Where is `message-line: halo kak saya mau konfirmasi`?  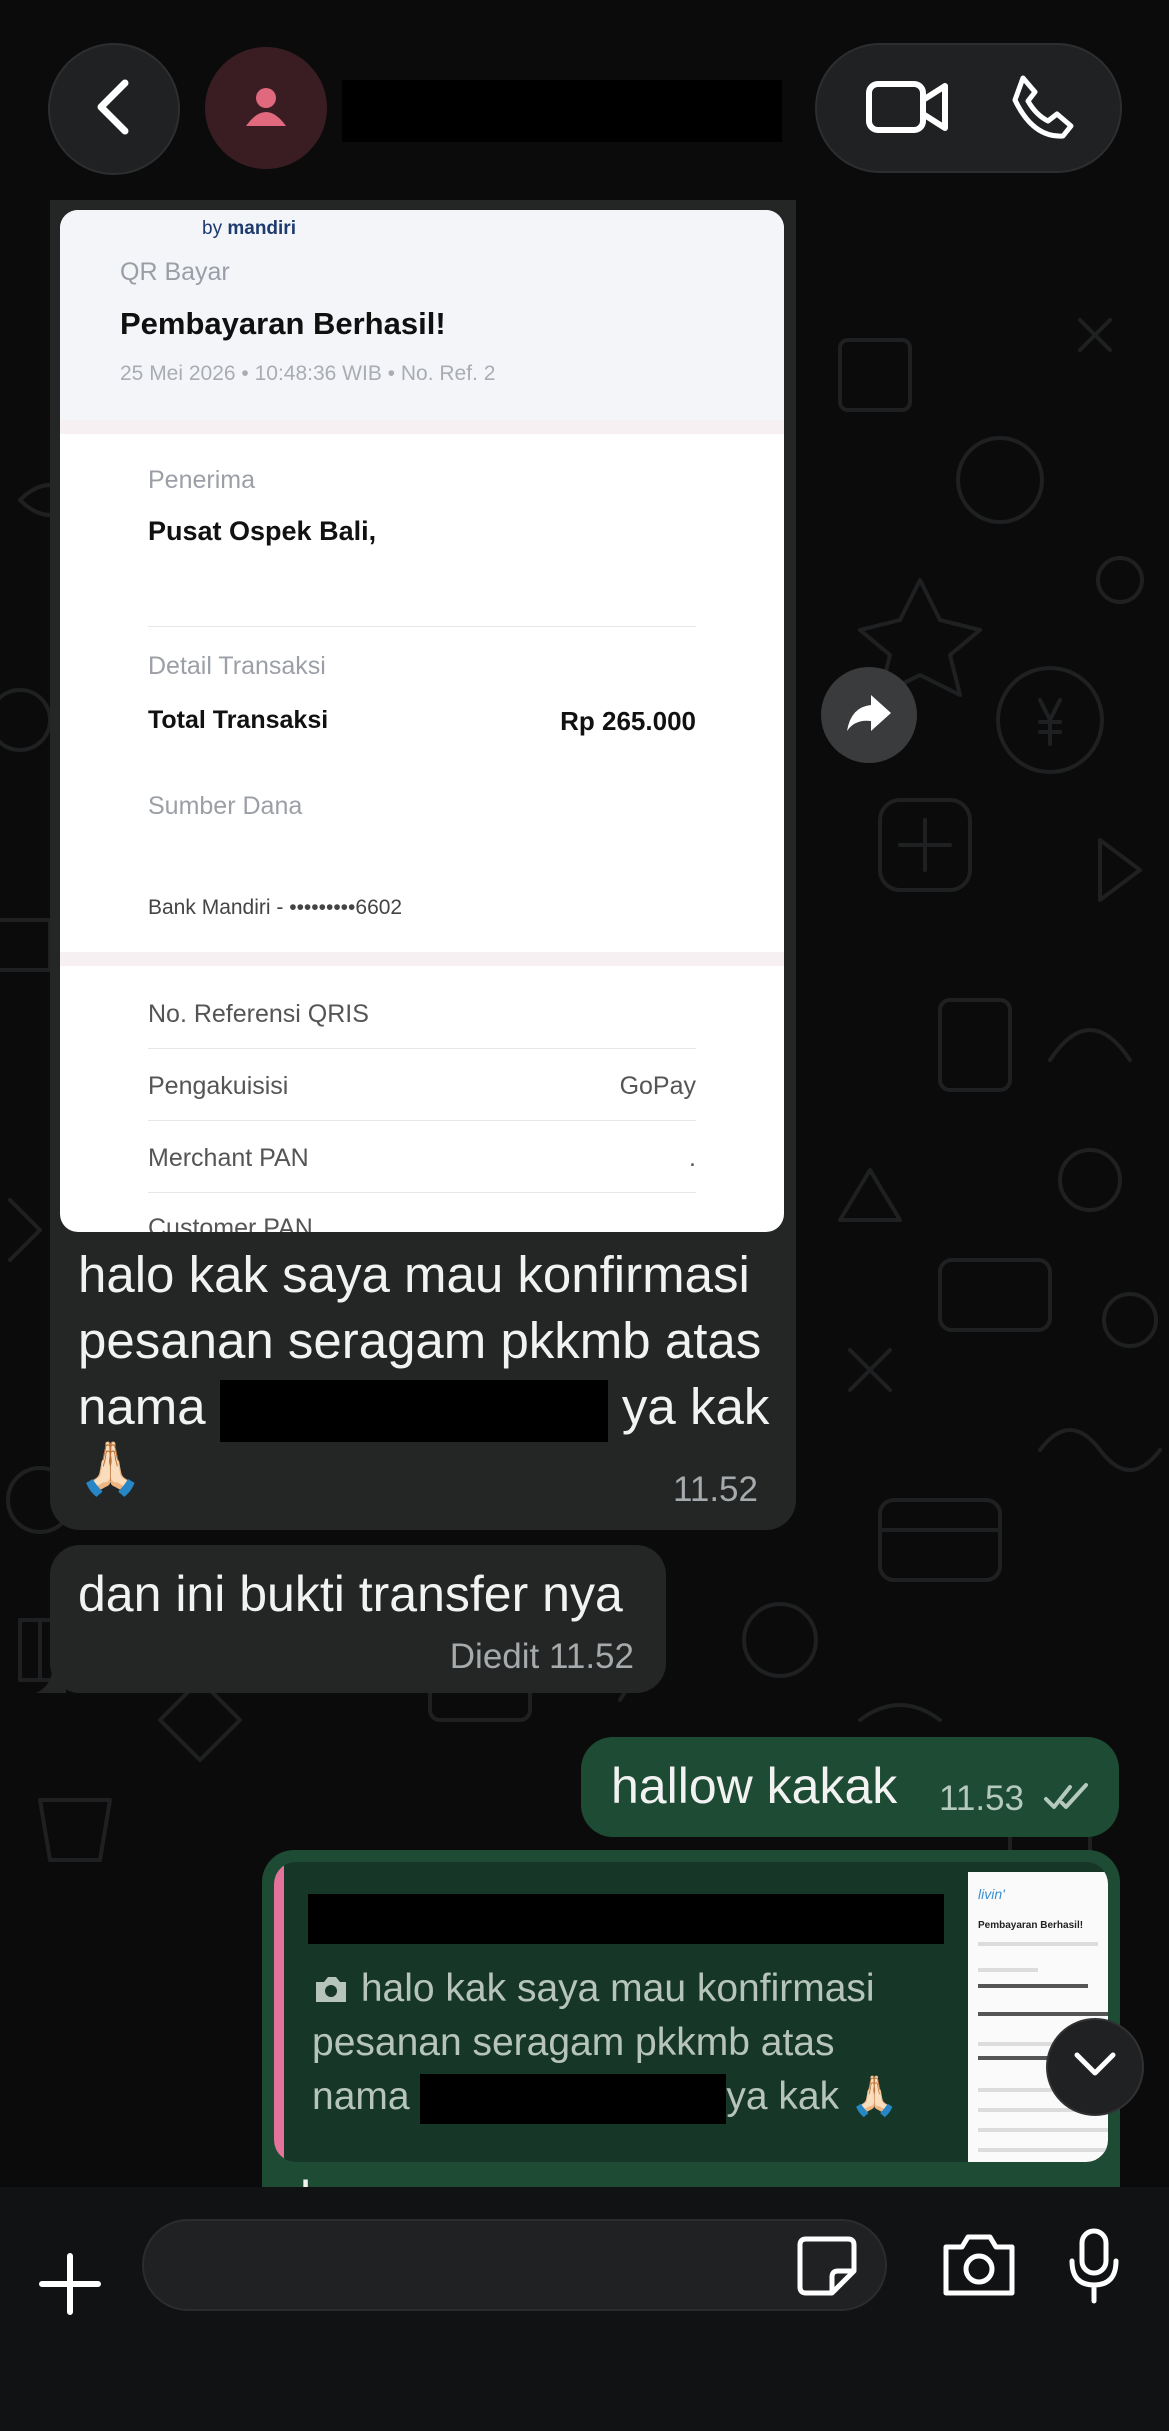
message-line: halo kak saya mau konfirmasi is located at coordinates (414, 1274).